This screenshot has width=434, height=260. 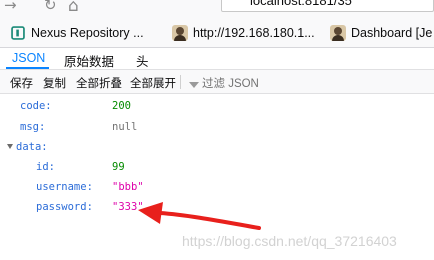 What do you see at coordinates (209, 220) in the screenshot?
I see `annotation-arrow-shaft` at bounding box center [209, 220].